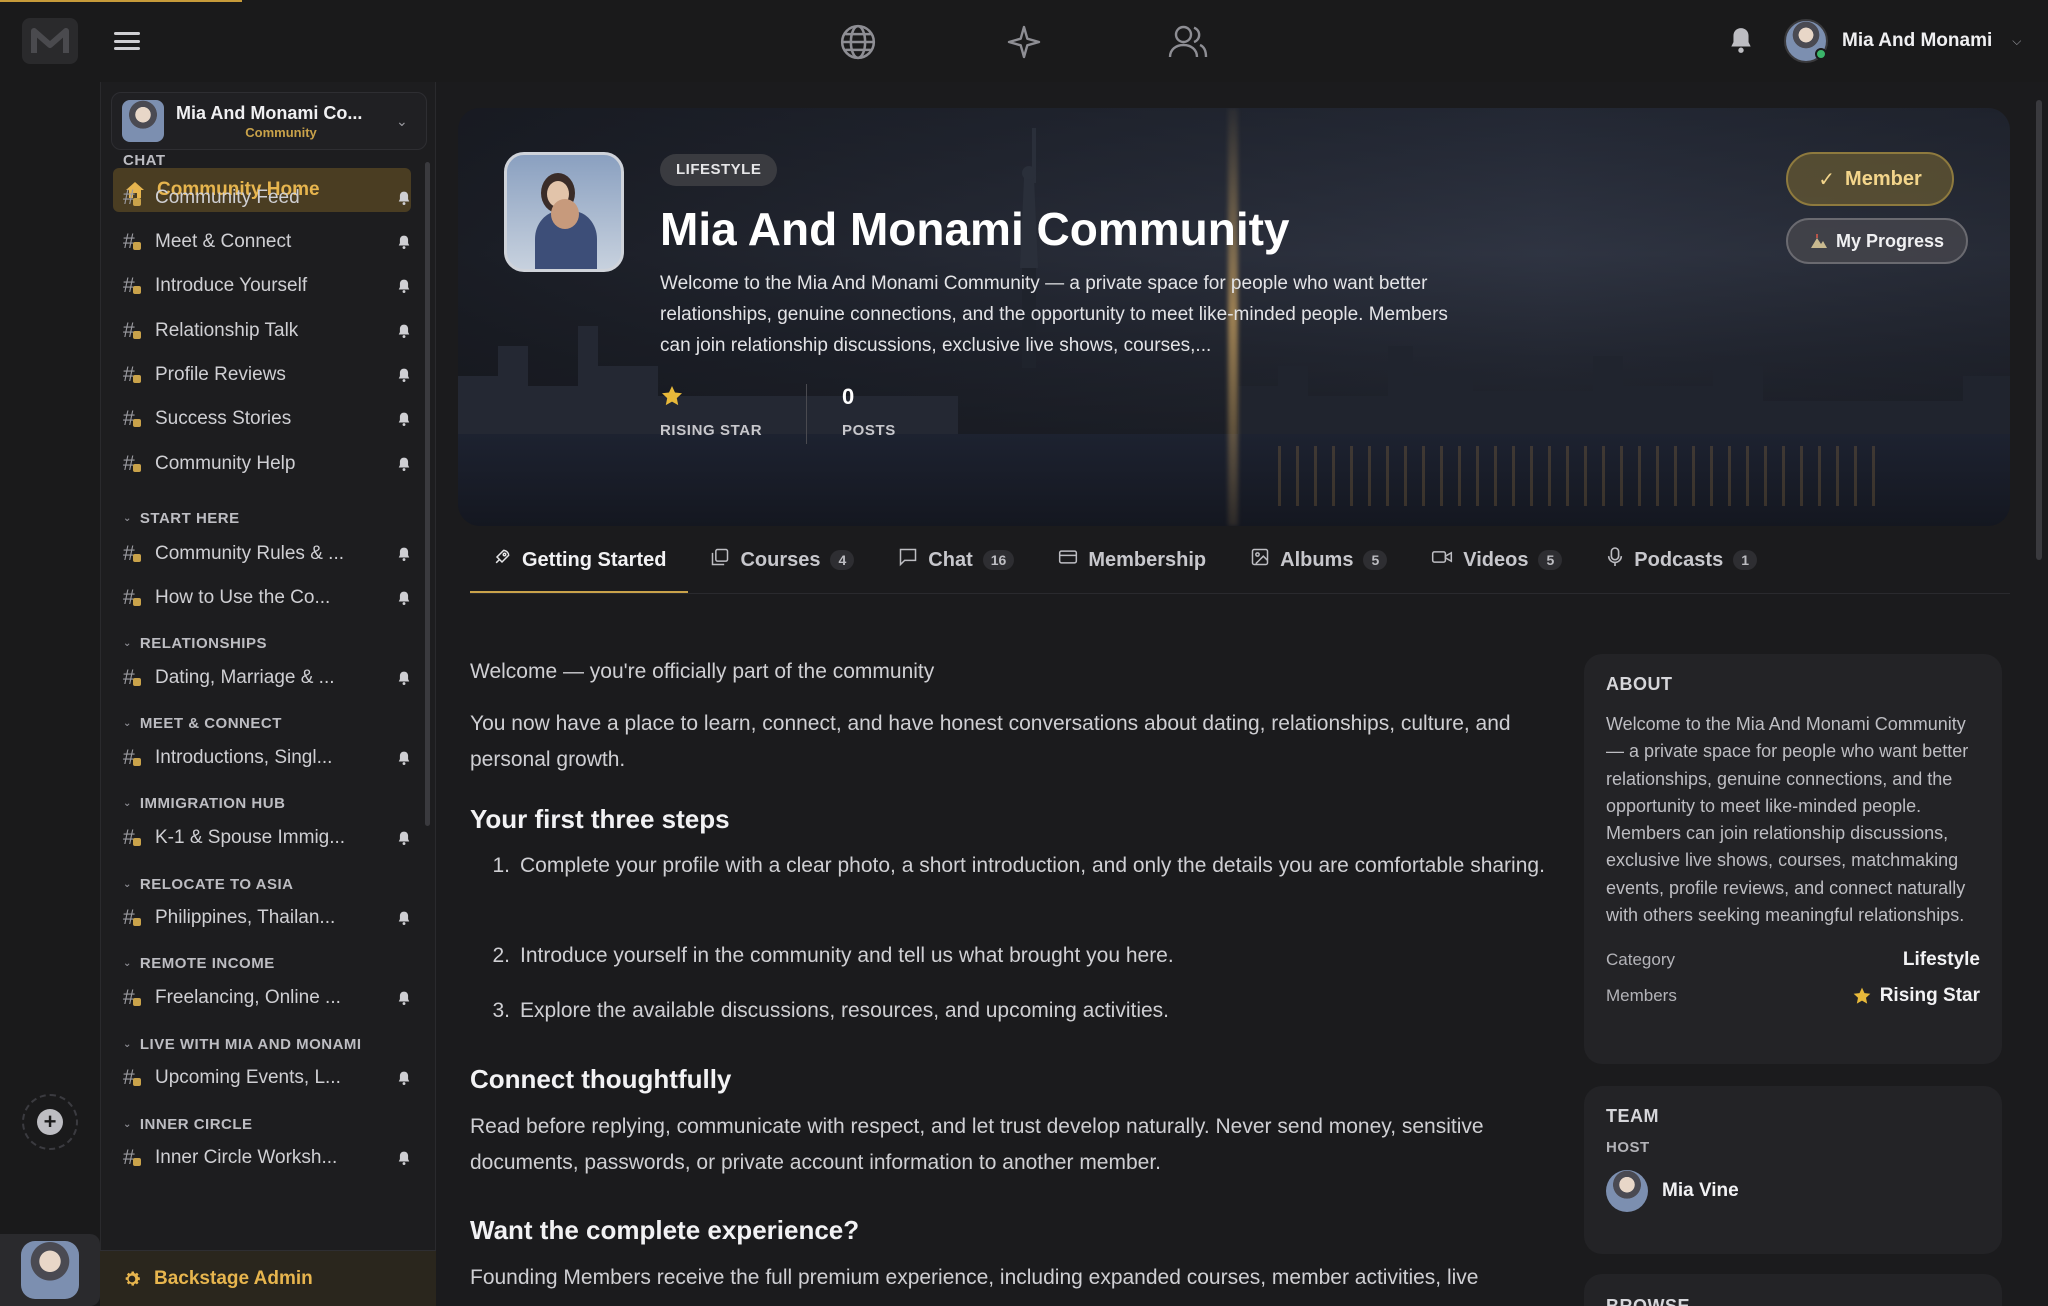 The width and height of the screenshot is (2048, 1306). I want to click on section-label: MEET & CONNECT, so click(210, 723).